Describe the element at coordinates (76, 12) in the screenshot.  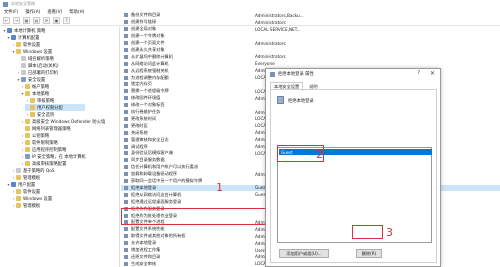
I see `menu-help: 帮助(H)` at that location.